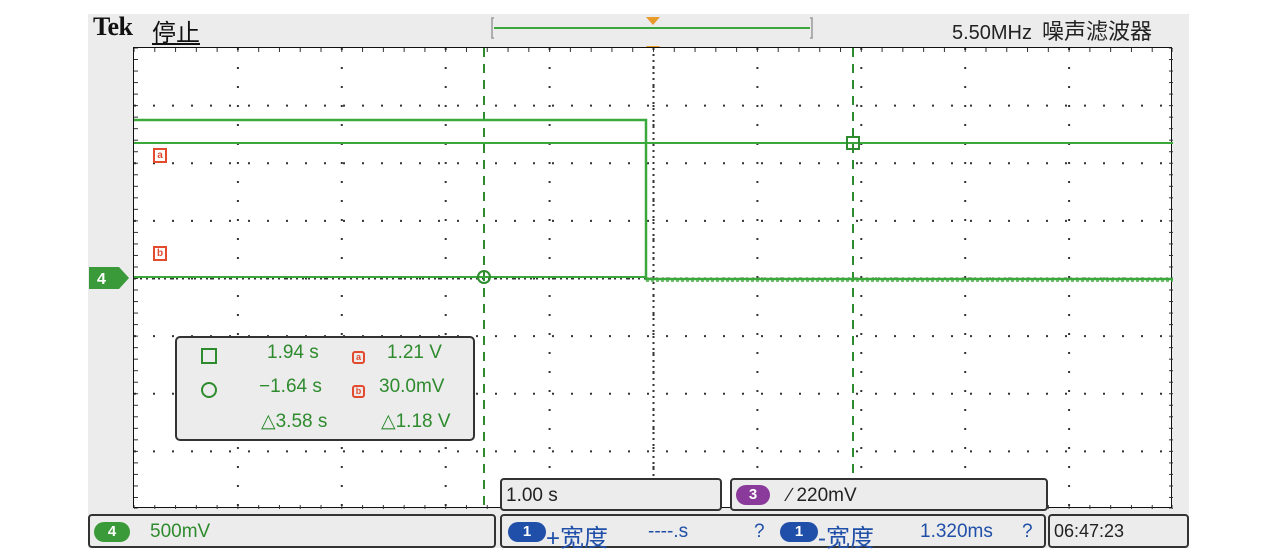 This screenshot has height=553, width=1276. I want to click on cursor-row-delta: △3.58 s △1.18 V, so click(325, 424).